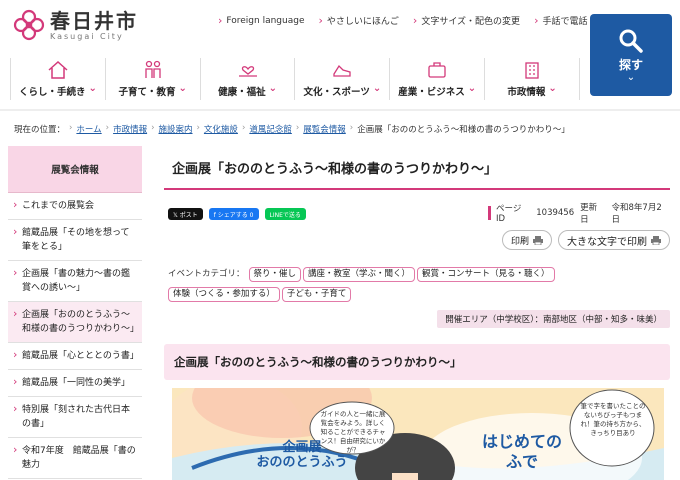 The image size is (680, 480). Describe the element at coordinates (58, 91) in the screenshot. I see `nav-label: くらし・手続き` at that location.